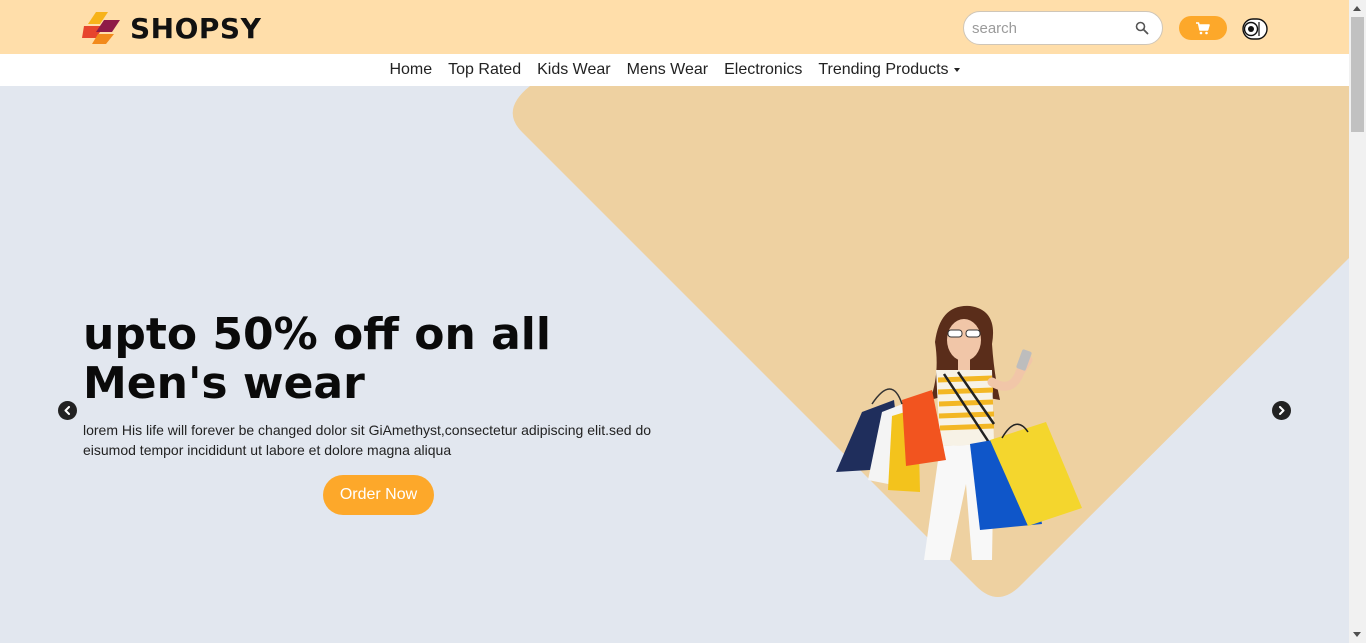 Image resolution: width=1366 pixels, height=643 pixels. I want to click on theme-toggle-button, so click(1255, 29).